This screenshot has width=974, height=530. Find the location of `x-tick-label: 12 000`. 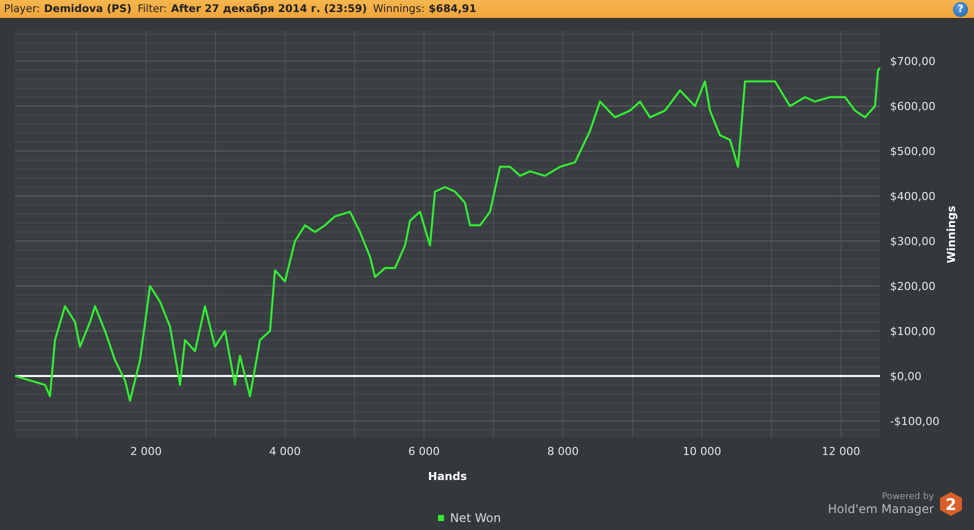

x-tick-label: 12 000 is located at coordinates (841, 451).